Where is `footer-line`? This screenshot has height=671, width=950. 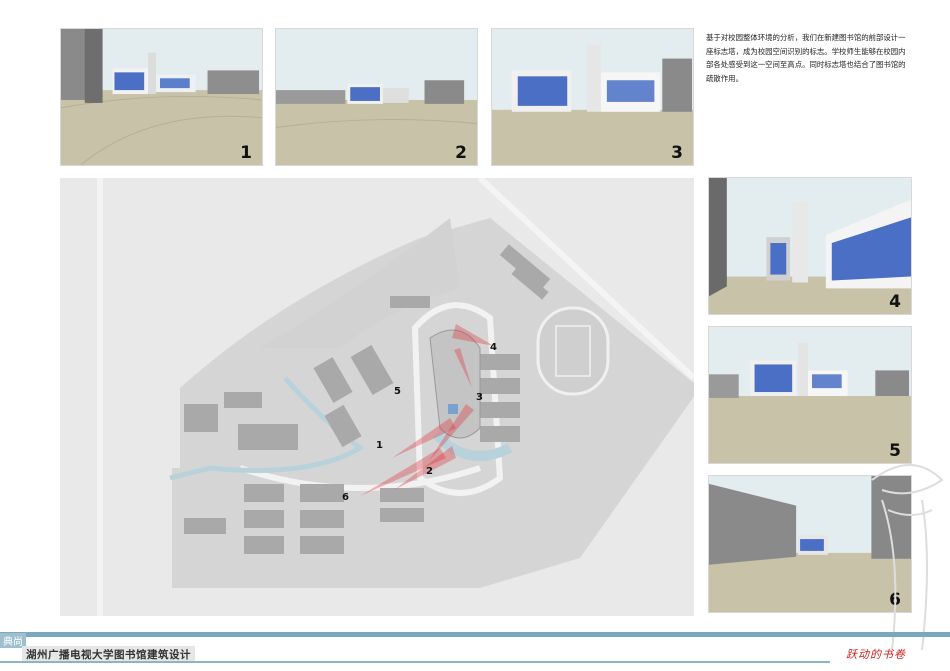
footer-line is located at coordinates (415, 662).